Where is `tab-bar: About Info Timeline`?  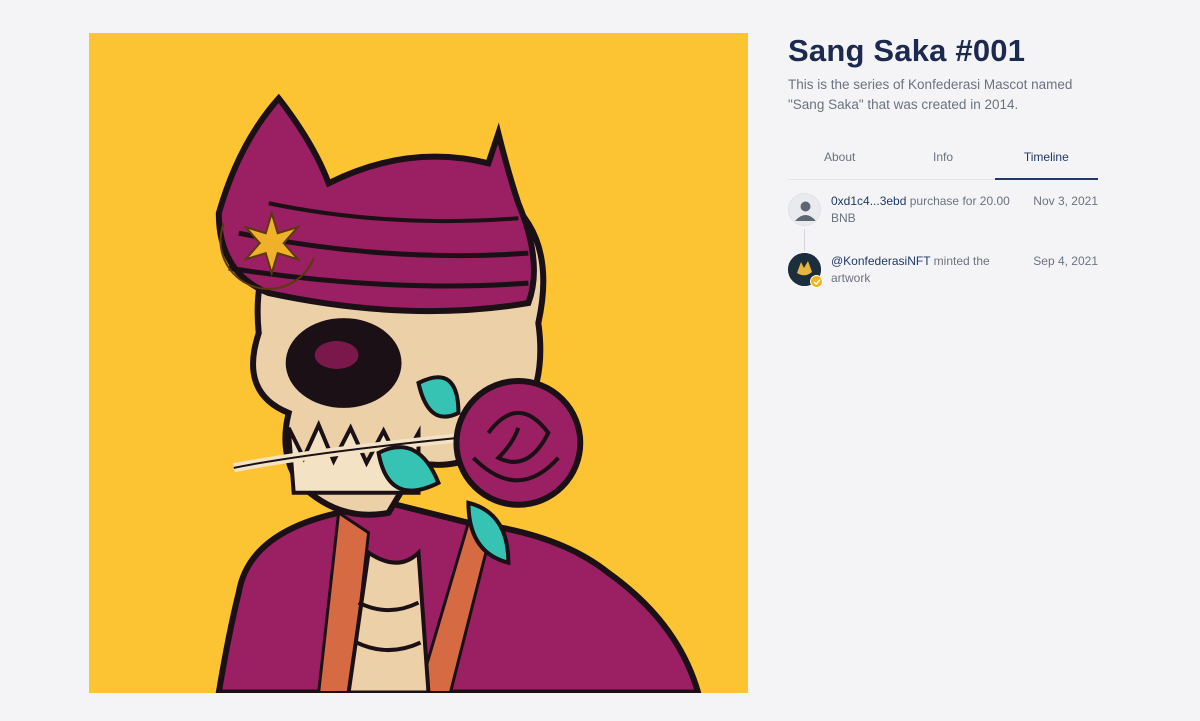
tab-bar: About Info Timeline is located at coordinates (943, 159).